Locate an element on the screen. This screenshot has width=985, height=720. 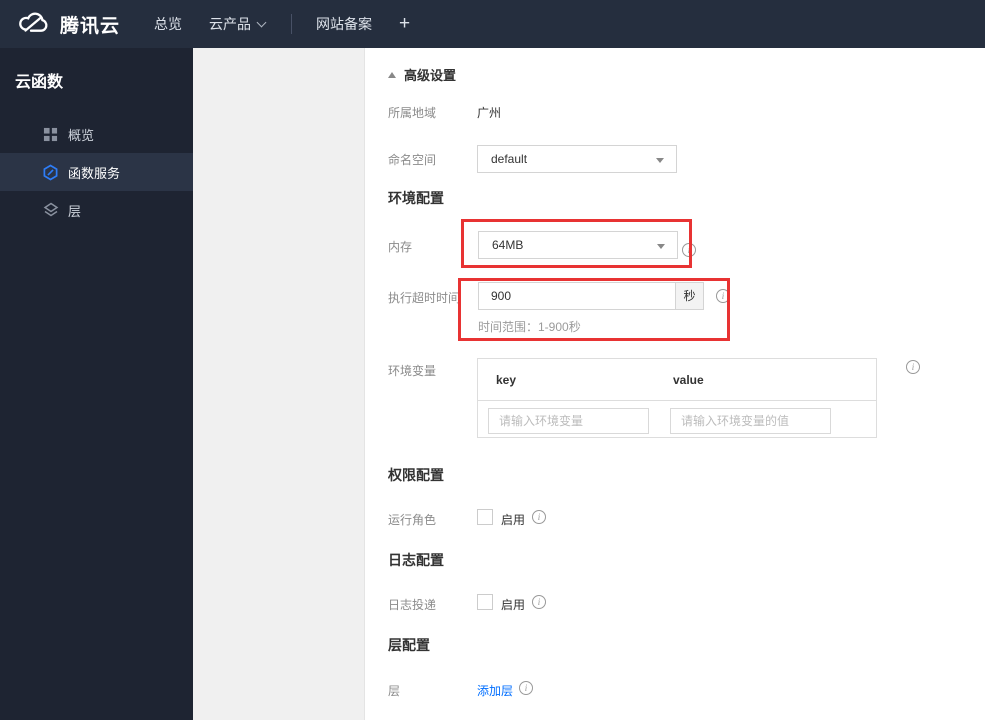
log-enable-checkbox is located at coordinates (485, 602).